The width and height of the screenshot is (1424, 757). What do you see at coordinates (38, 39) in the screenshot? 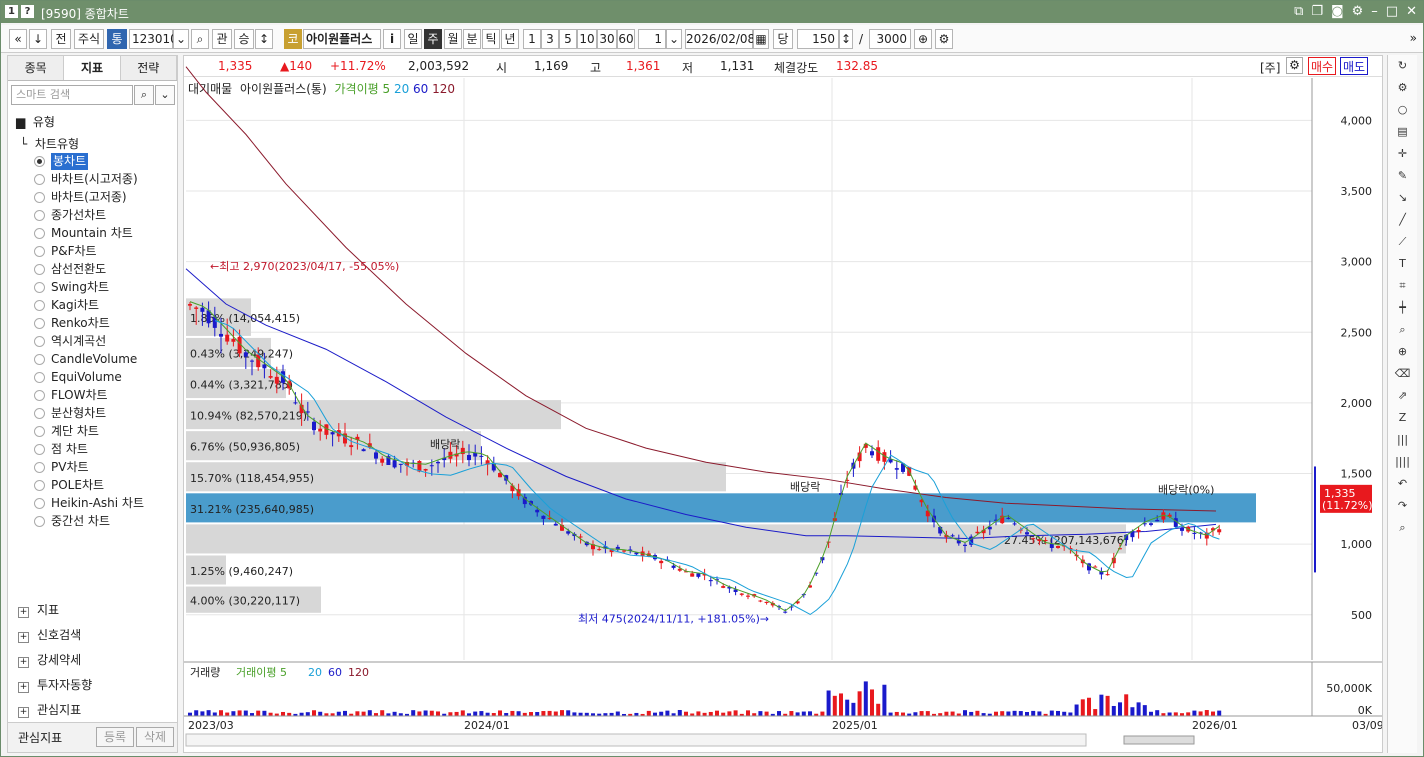
I see `down-button: ↓` at bounding box center [38, 39].